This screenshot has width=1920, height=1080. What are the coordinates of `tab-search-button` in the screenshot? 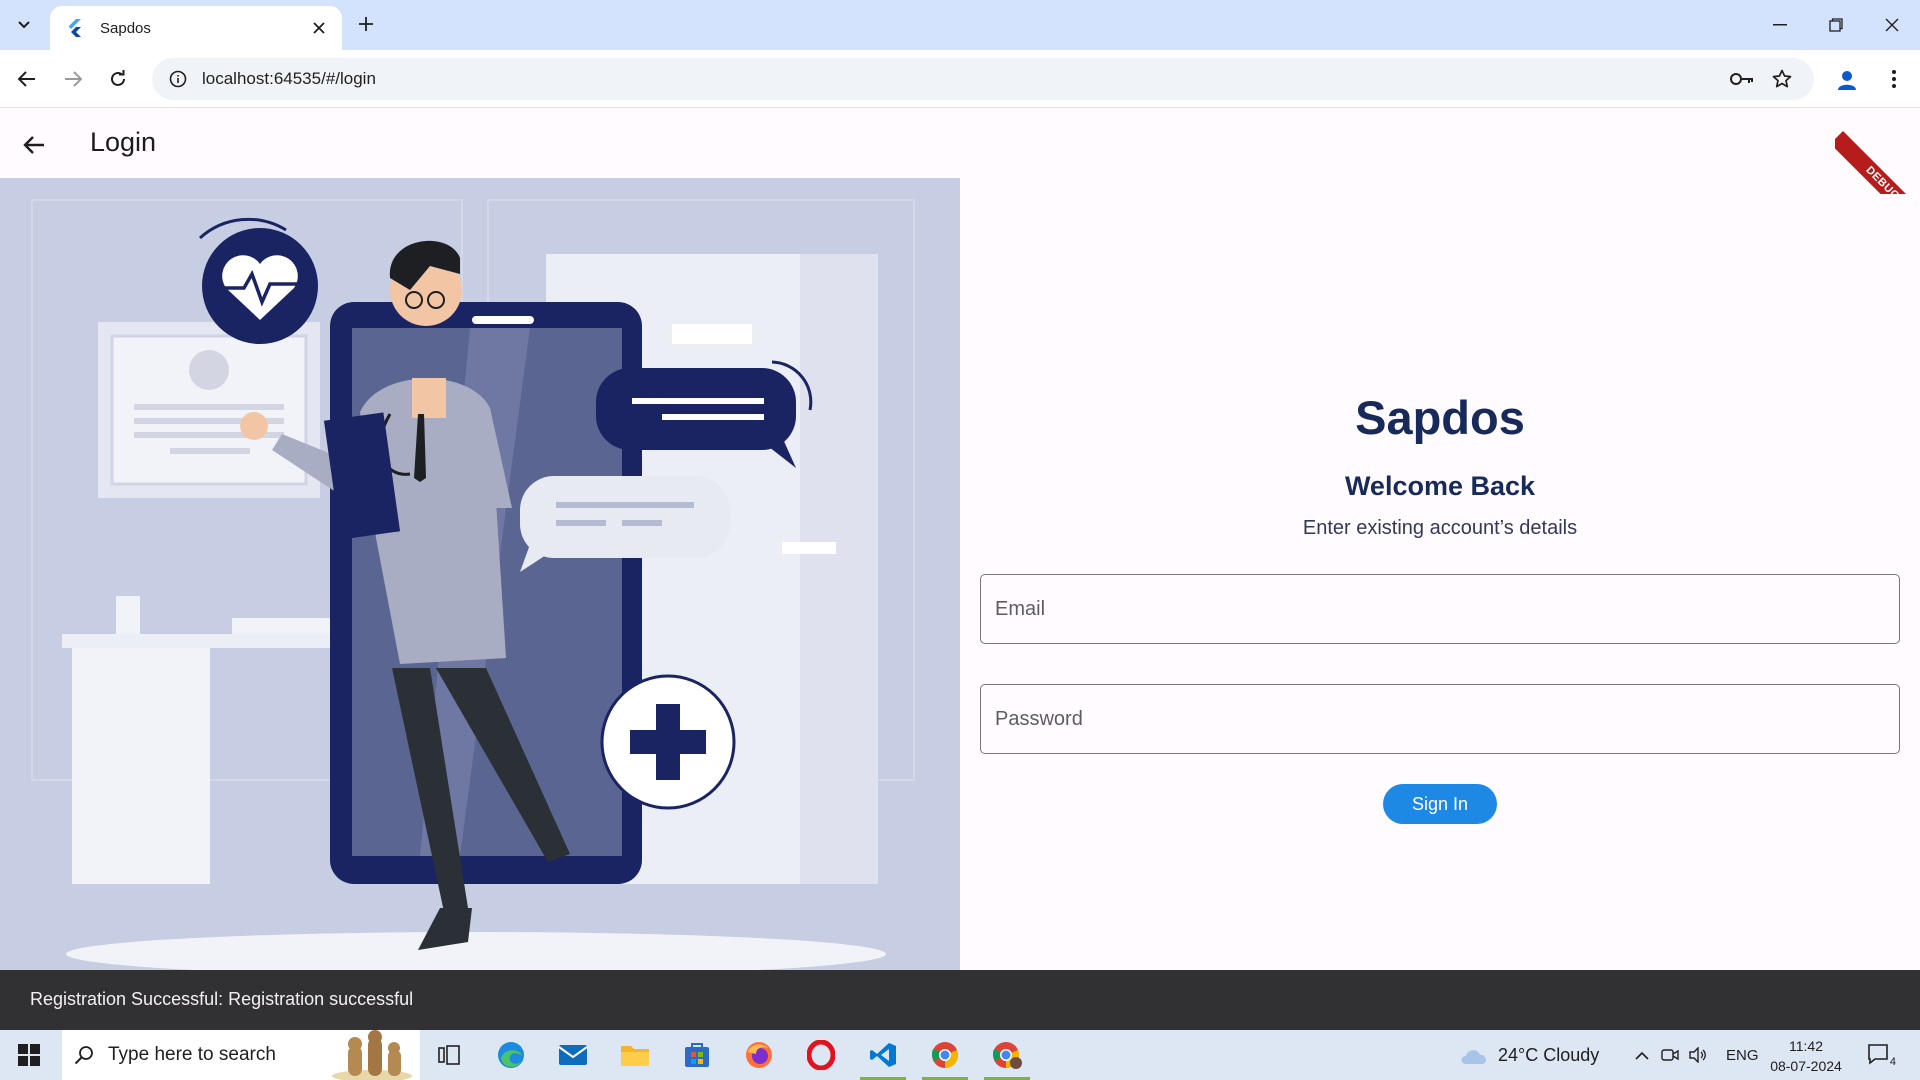 It's located at (24, 25).